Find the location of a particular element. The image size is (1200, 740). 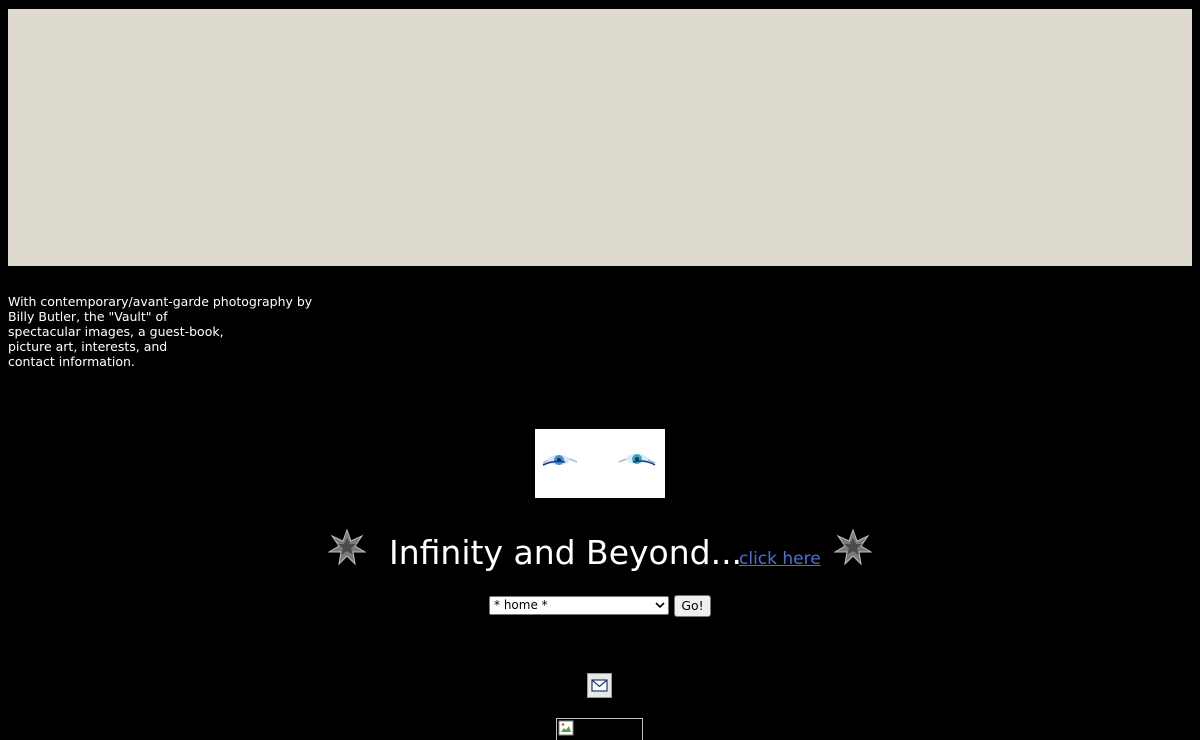

email-link is located at coordinates (599, 685).